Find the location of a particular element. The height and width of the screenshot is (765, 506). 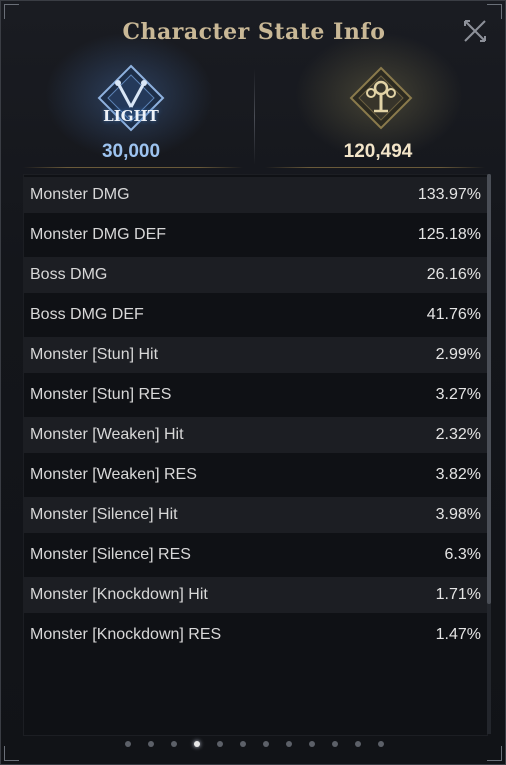

stat-name: Boss DMG DEF is located at coordinates (87, 314).